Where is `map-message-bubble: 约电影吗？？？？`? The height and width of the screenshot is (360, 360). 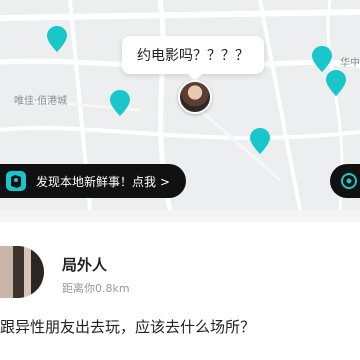 map-message-bubble: 约电影吗？？？？ is located at coordinates (193, 58).